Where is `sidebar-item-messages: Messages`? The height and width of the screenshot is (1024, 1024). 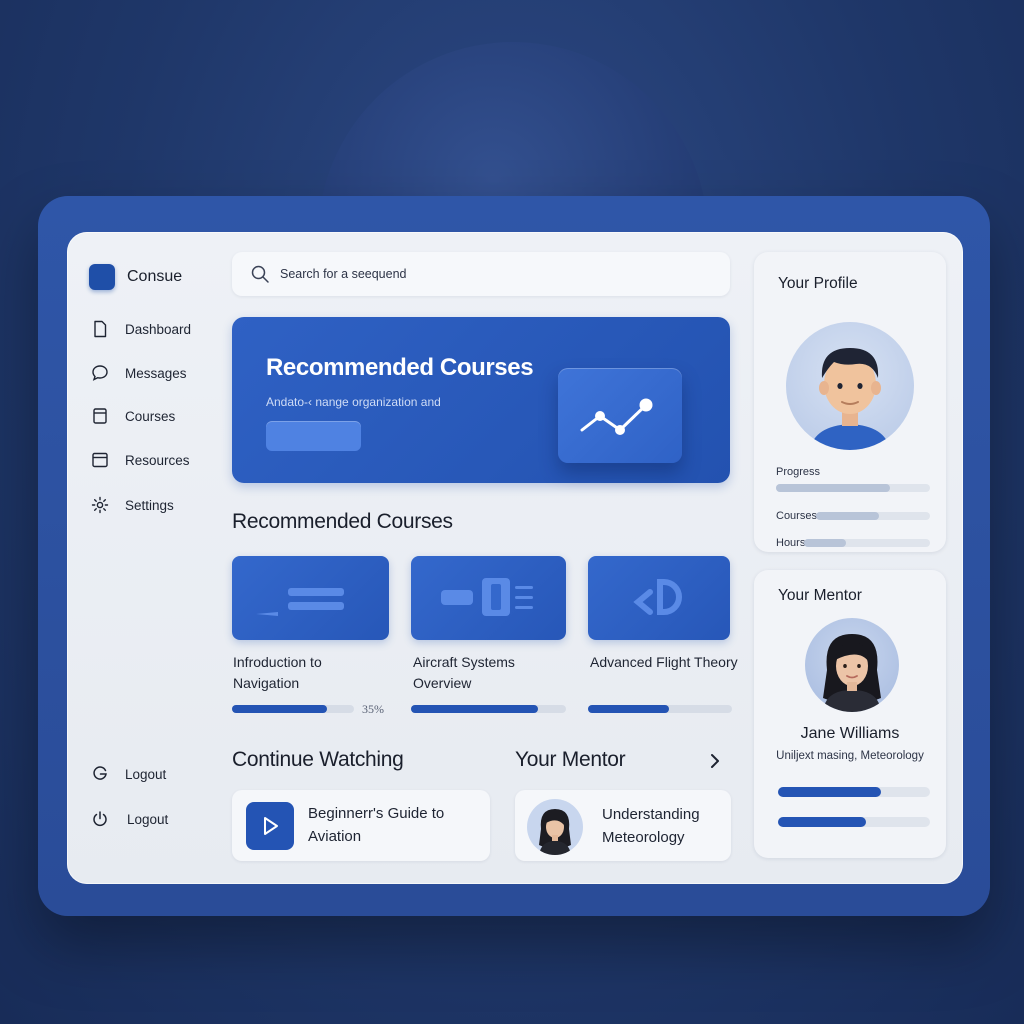
sidebar-item-messages: Messages is located at coordinates (139, 373).